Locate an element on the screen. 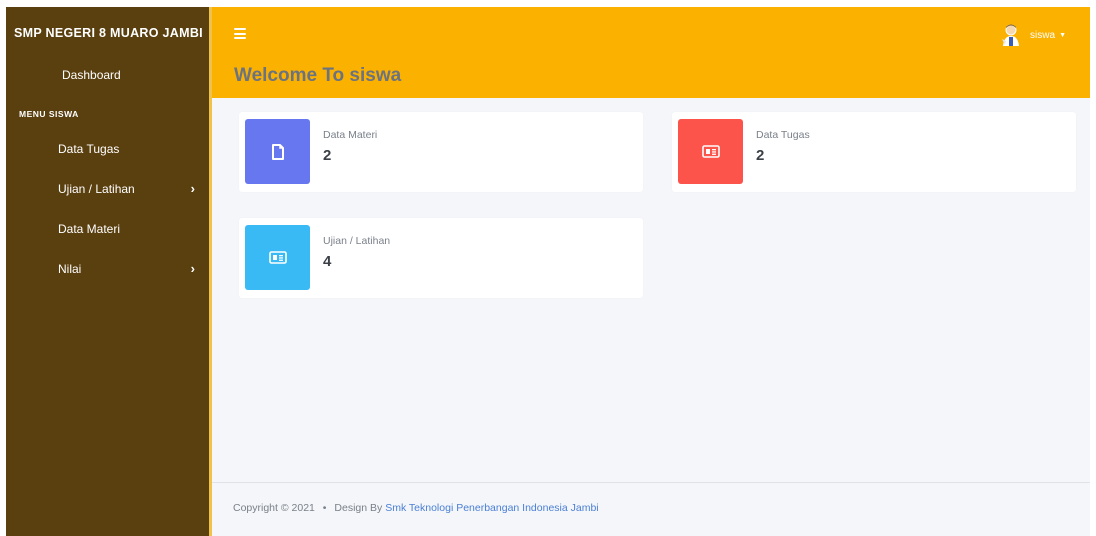  sidebar-item-label: Nilai is located at coordinates (70, 269).